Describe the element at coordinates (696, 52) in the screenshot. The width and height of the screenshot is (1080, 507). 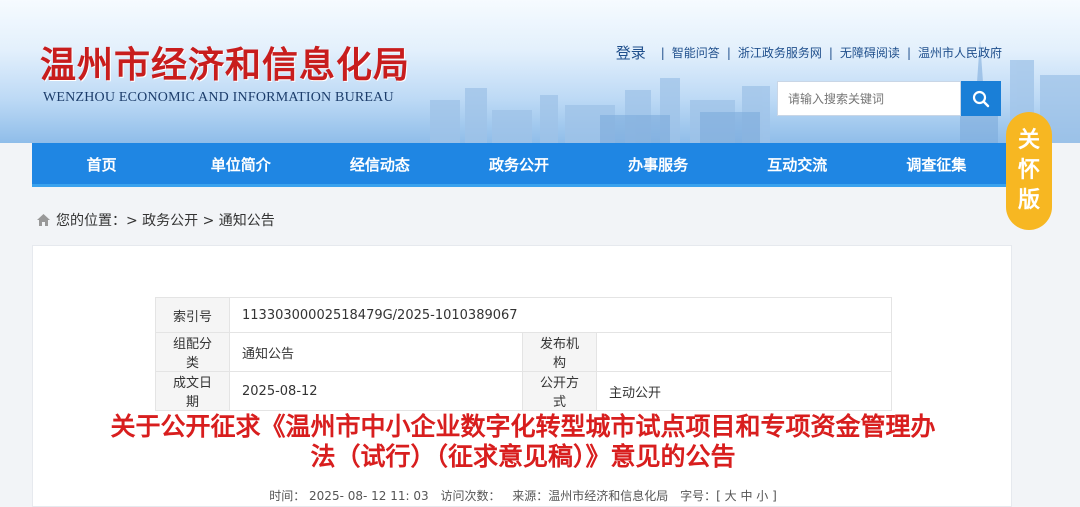
I see `link-smart-qa: 智能问答` at that location.